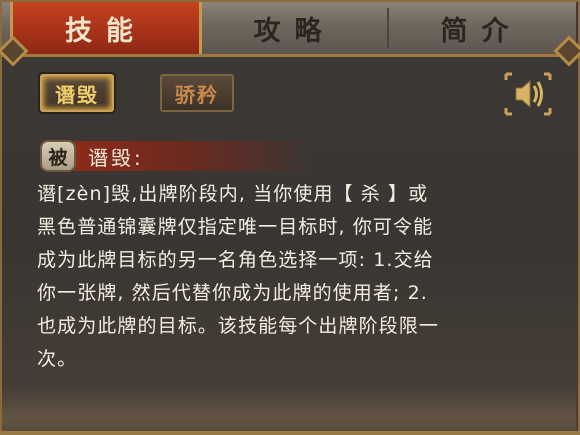 The width and height of the screenshot is (580, 435). I want to click on skill-name-title: 谮毁:, so click(116, 158).